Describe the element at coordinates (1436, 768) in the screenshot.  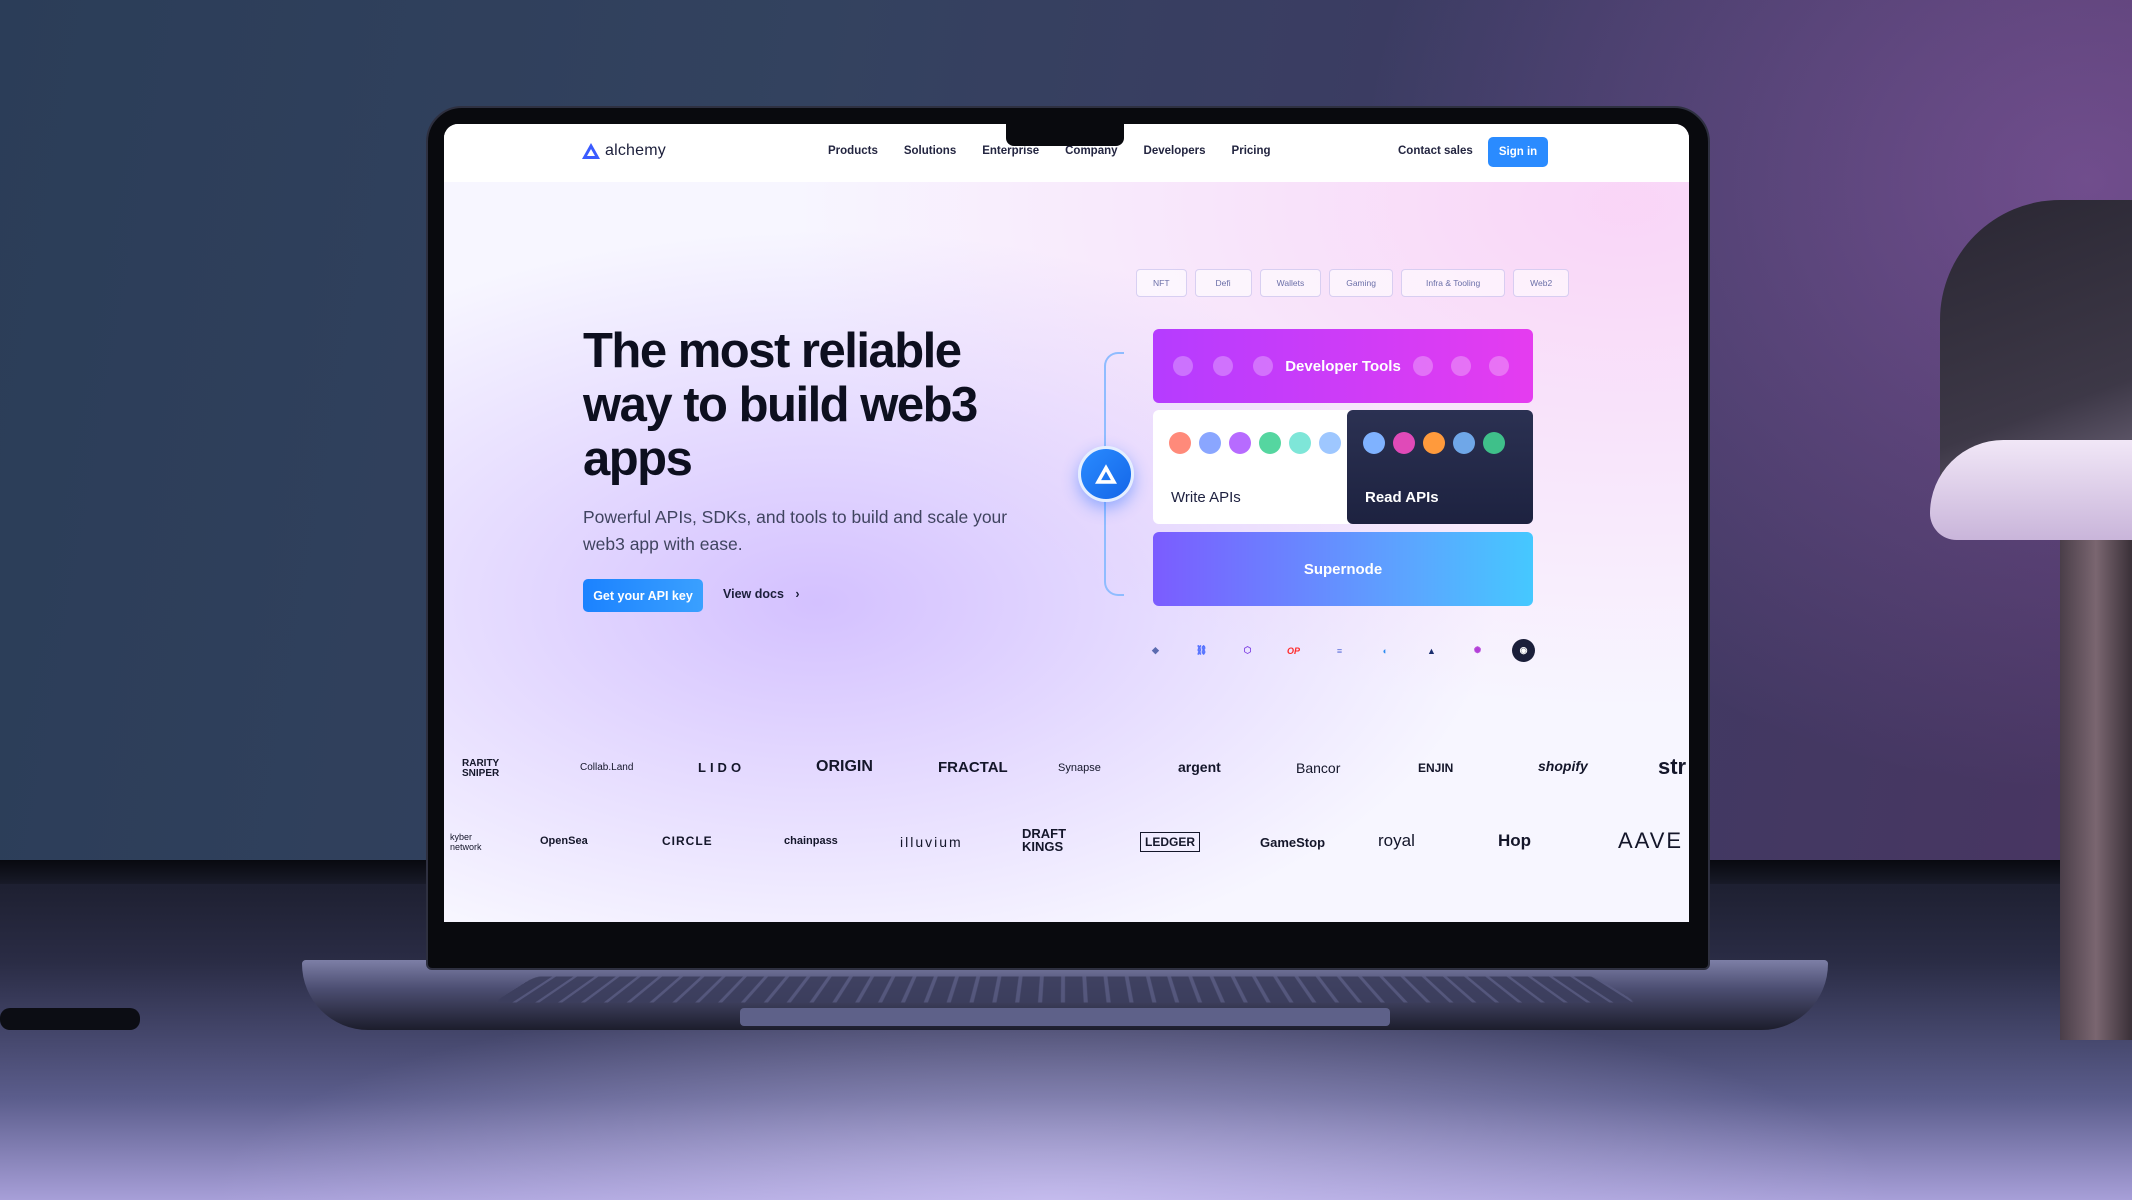
I see `partner-logo: ENJIN` at that location.